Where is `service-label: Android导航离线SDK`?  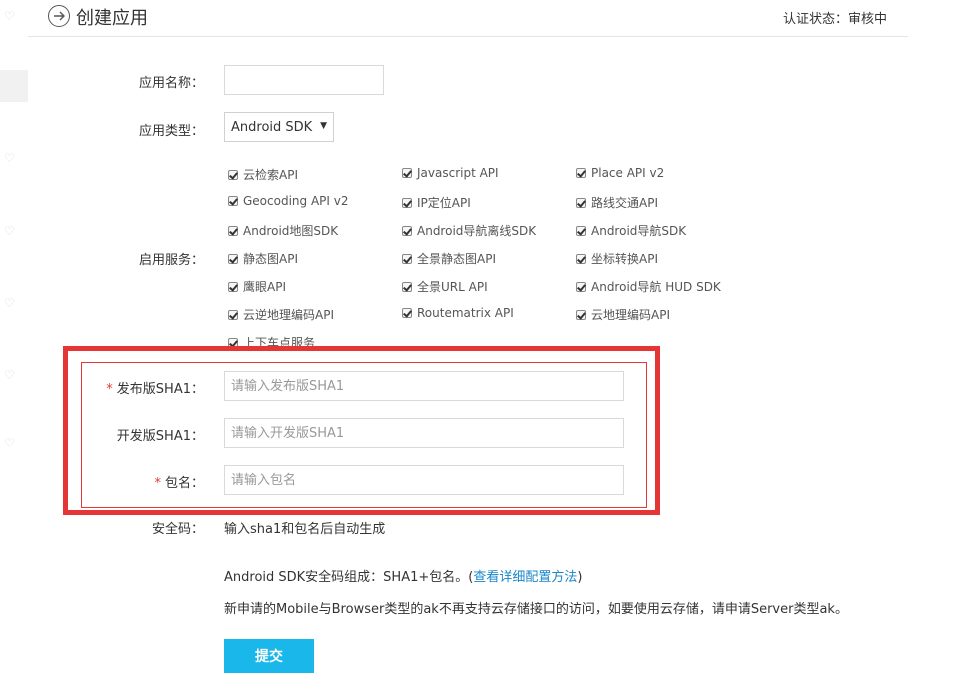
service-label: Android导航离线SDK is located at coordinates (477, 231).